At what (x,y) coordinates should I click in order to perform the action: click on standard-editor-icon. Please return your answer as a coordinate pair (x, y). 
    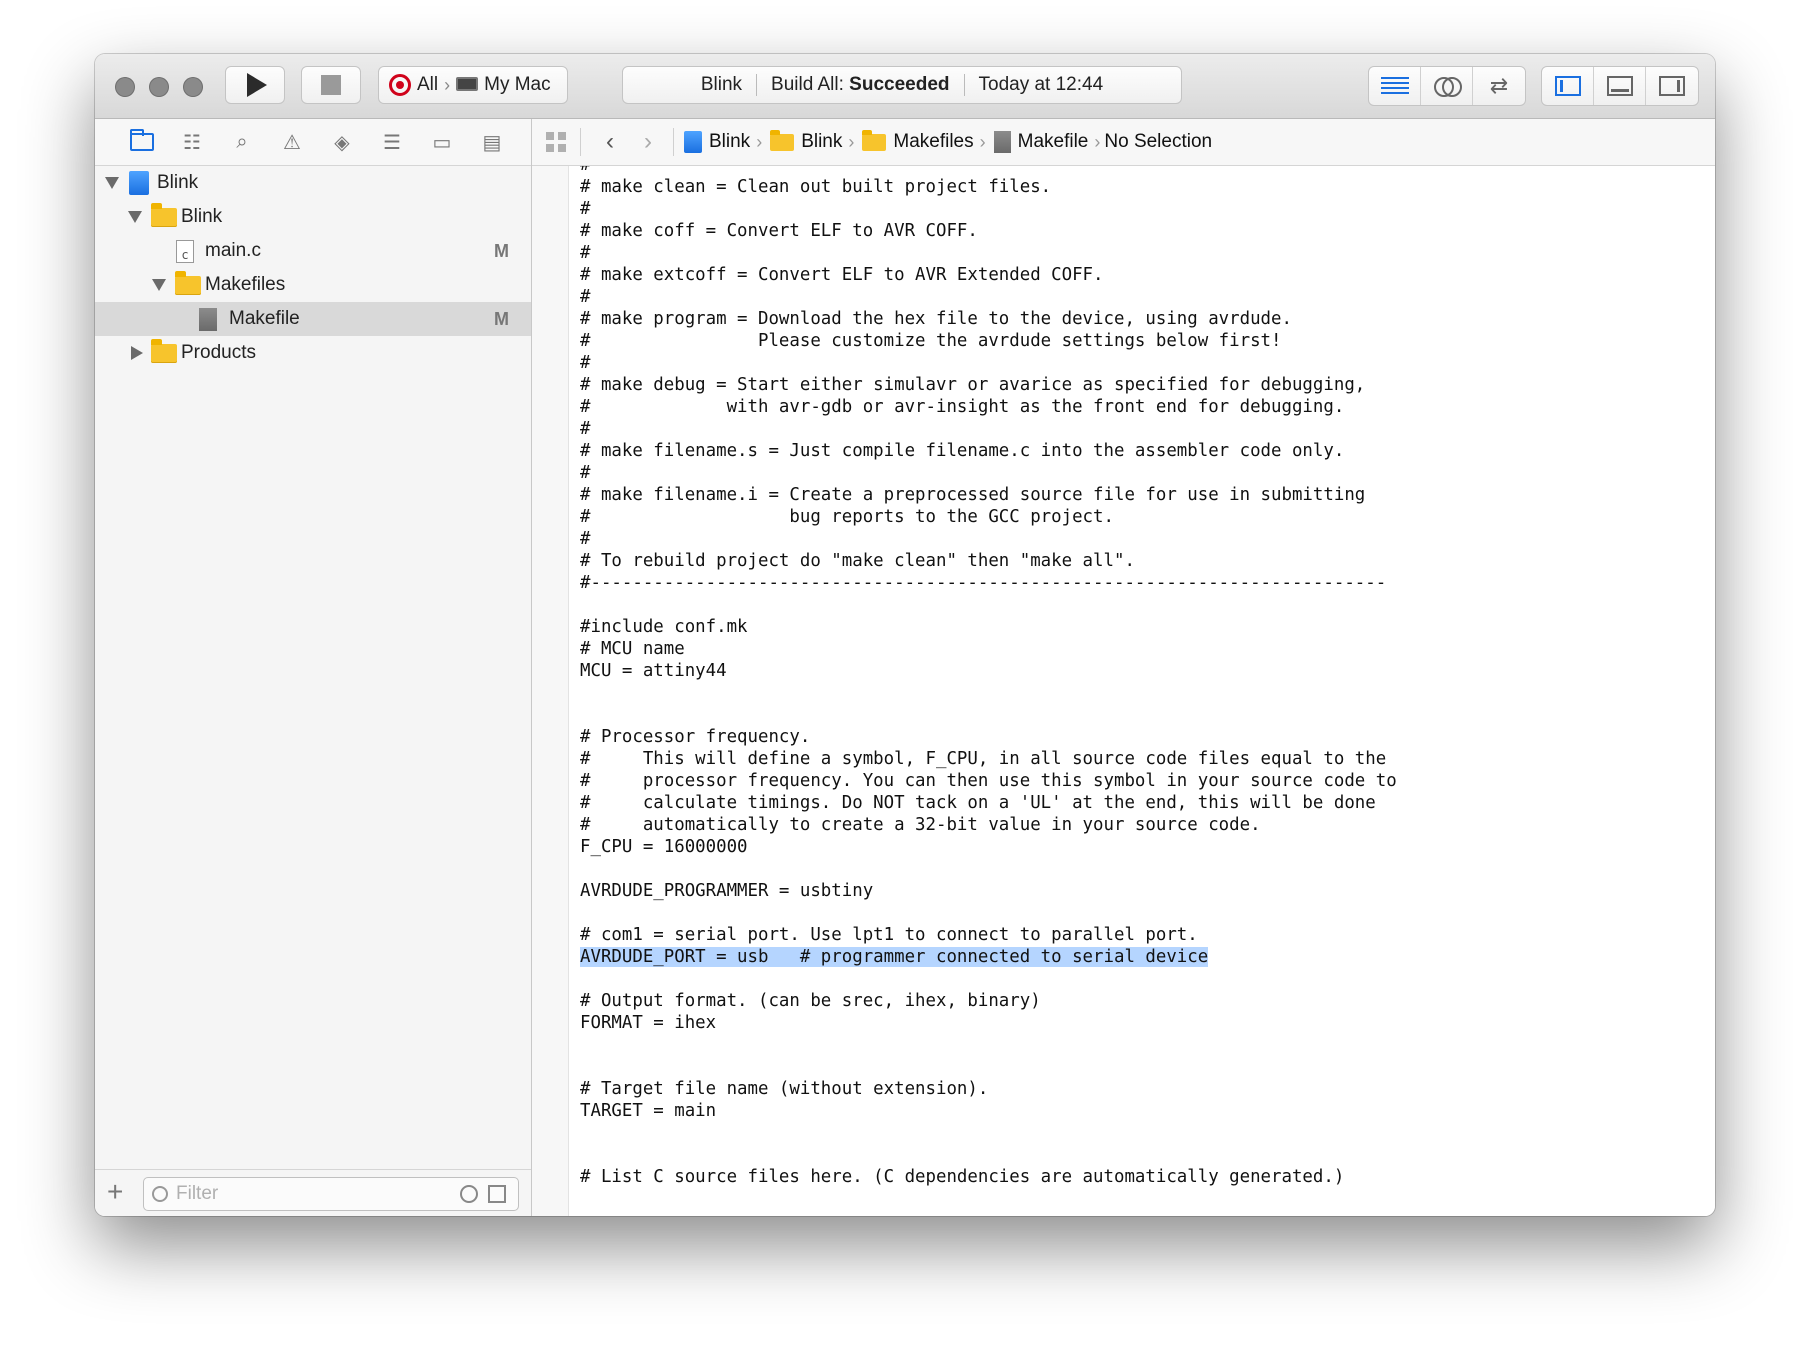
    Looking at the image, I should click on (1394, 86).